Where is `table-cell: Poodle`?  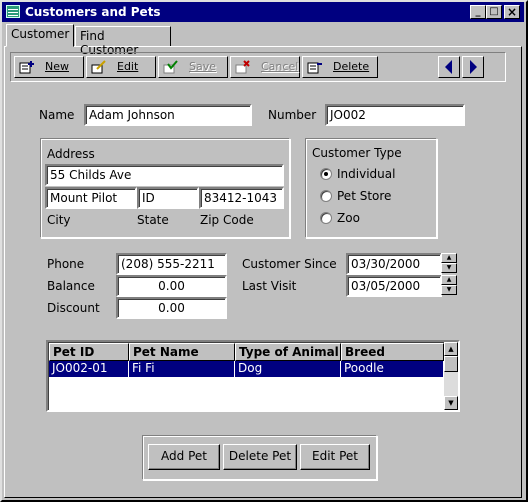
table-cell: Poodle is located at coordinates (392, 369).